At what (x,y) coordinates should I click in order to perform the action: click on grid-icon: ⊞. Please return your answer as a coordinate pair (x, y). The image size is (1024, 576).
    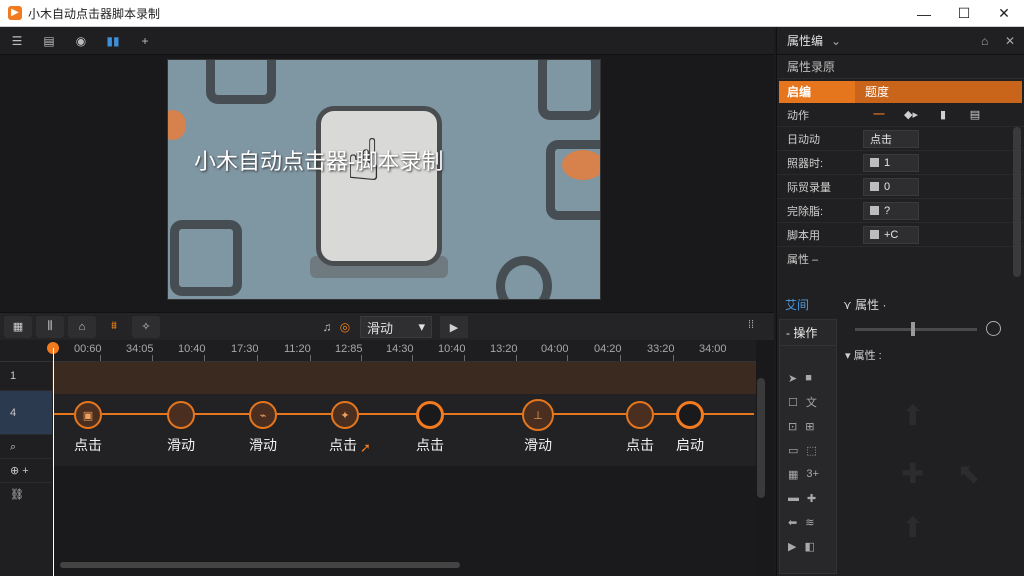
    Looking at the image, I should click on (809, 426).